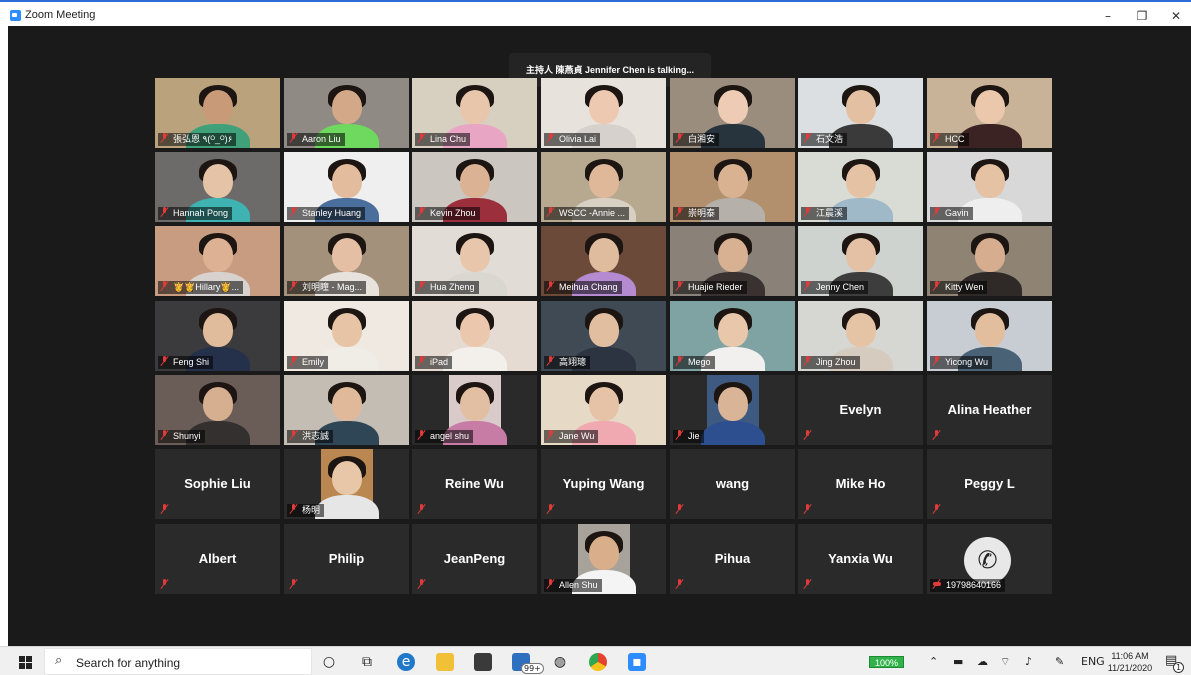  Describe the element at coordinates (332, 213) in the screenshot. I see `participant-name: Stanley Huang` at that location.